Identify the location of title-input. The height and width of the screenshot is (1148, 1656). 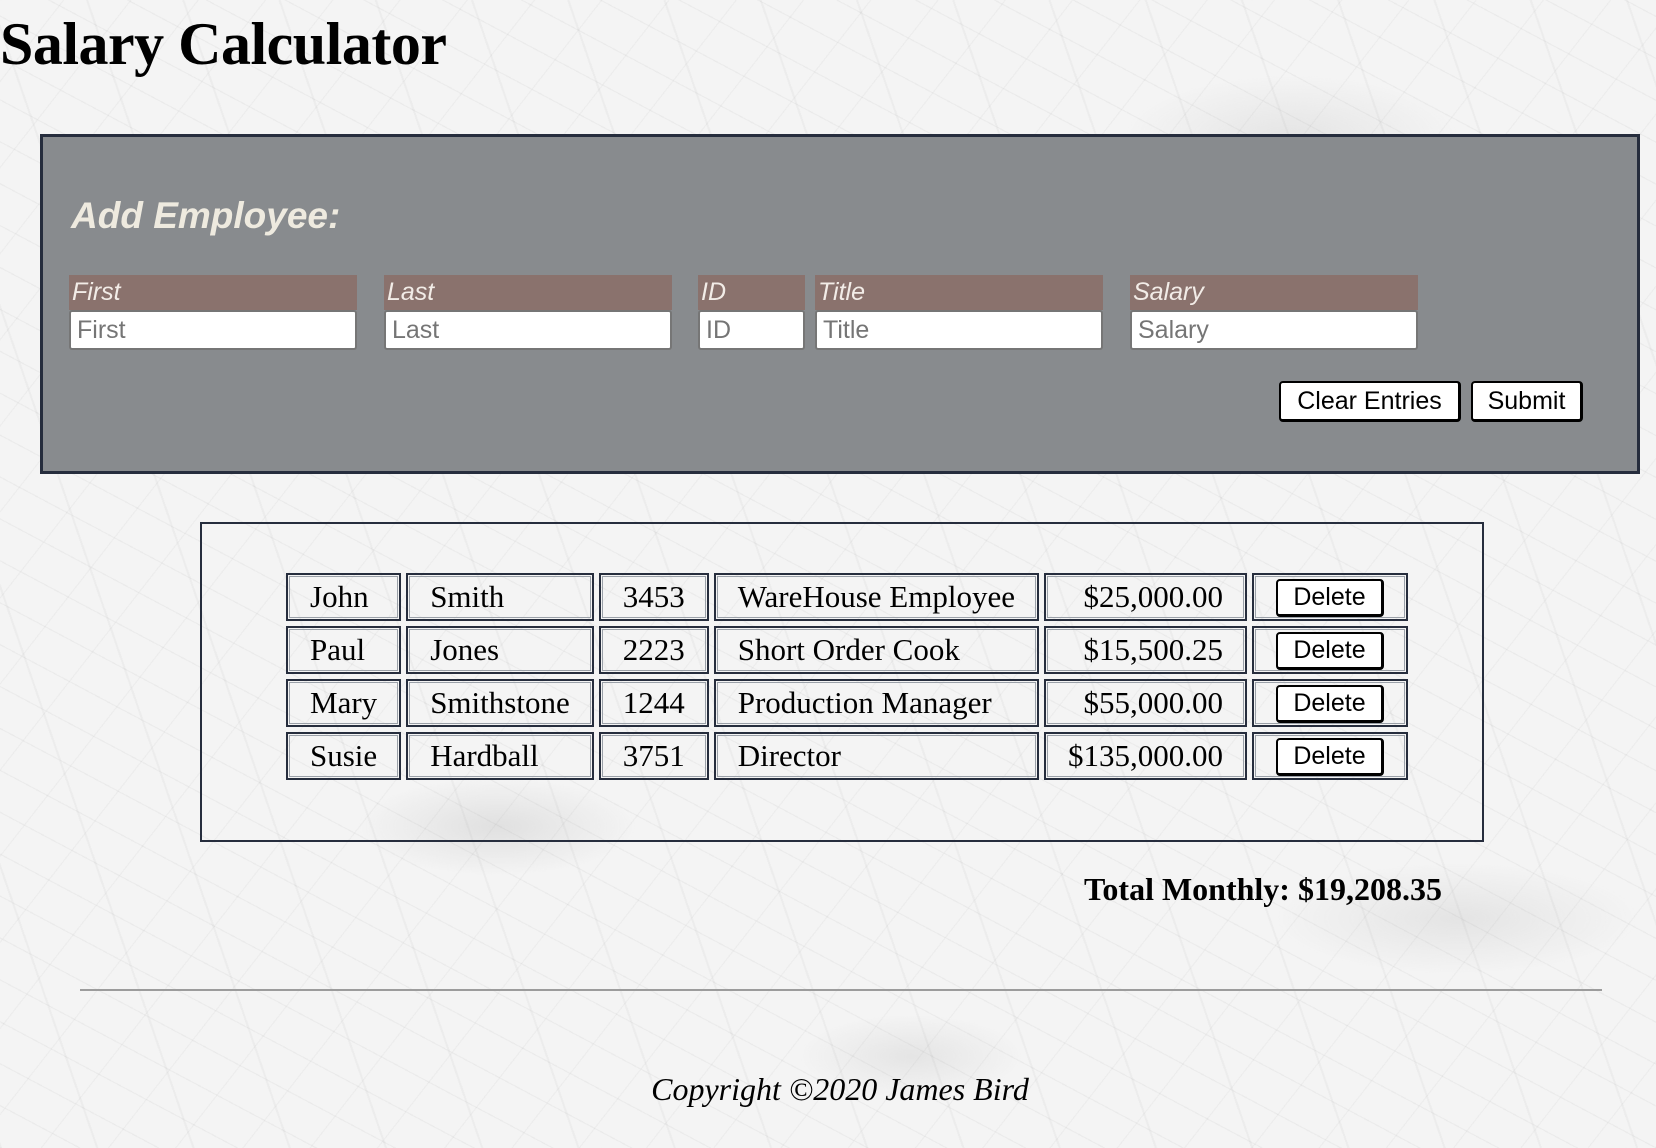
(959, 330).